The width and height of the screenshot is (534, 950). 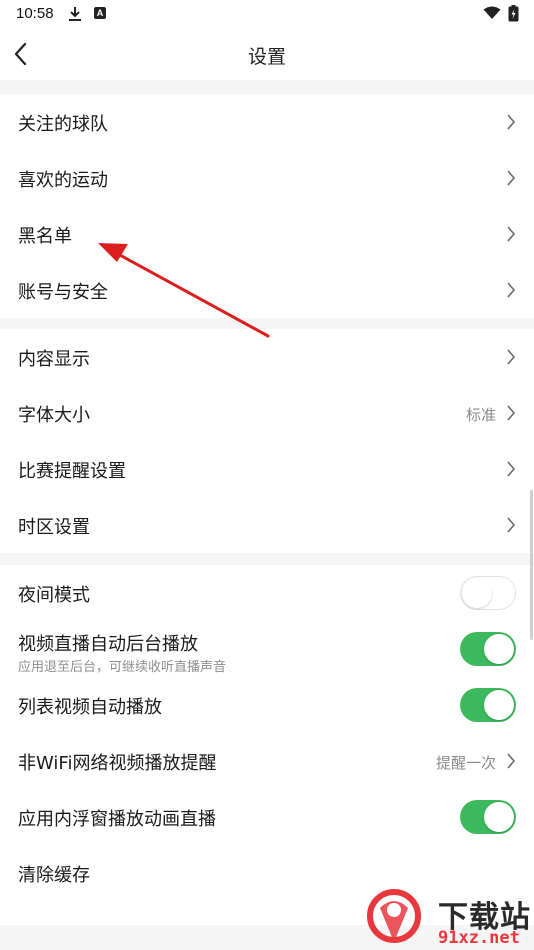 I want to click on battery-icon, so click(x=513, y=13).